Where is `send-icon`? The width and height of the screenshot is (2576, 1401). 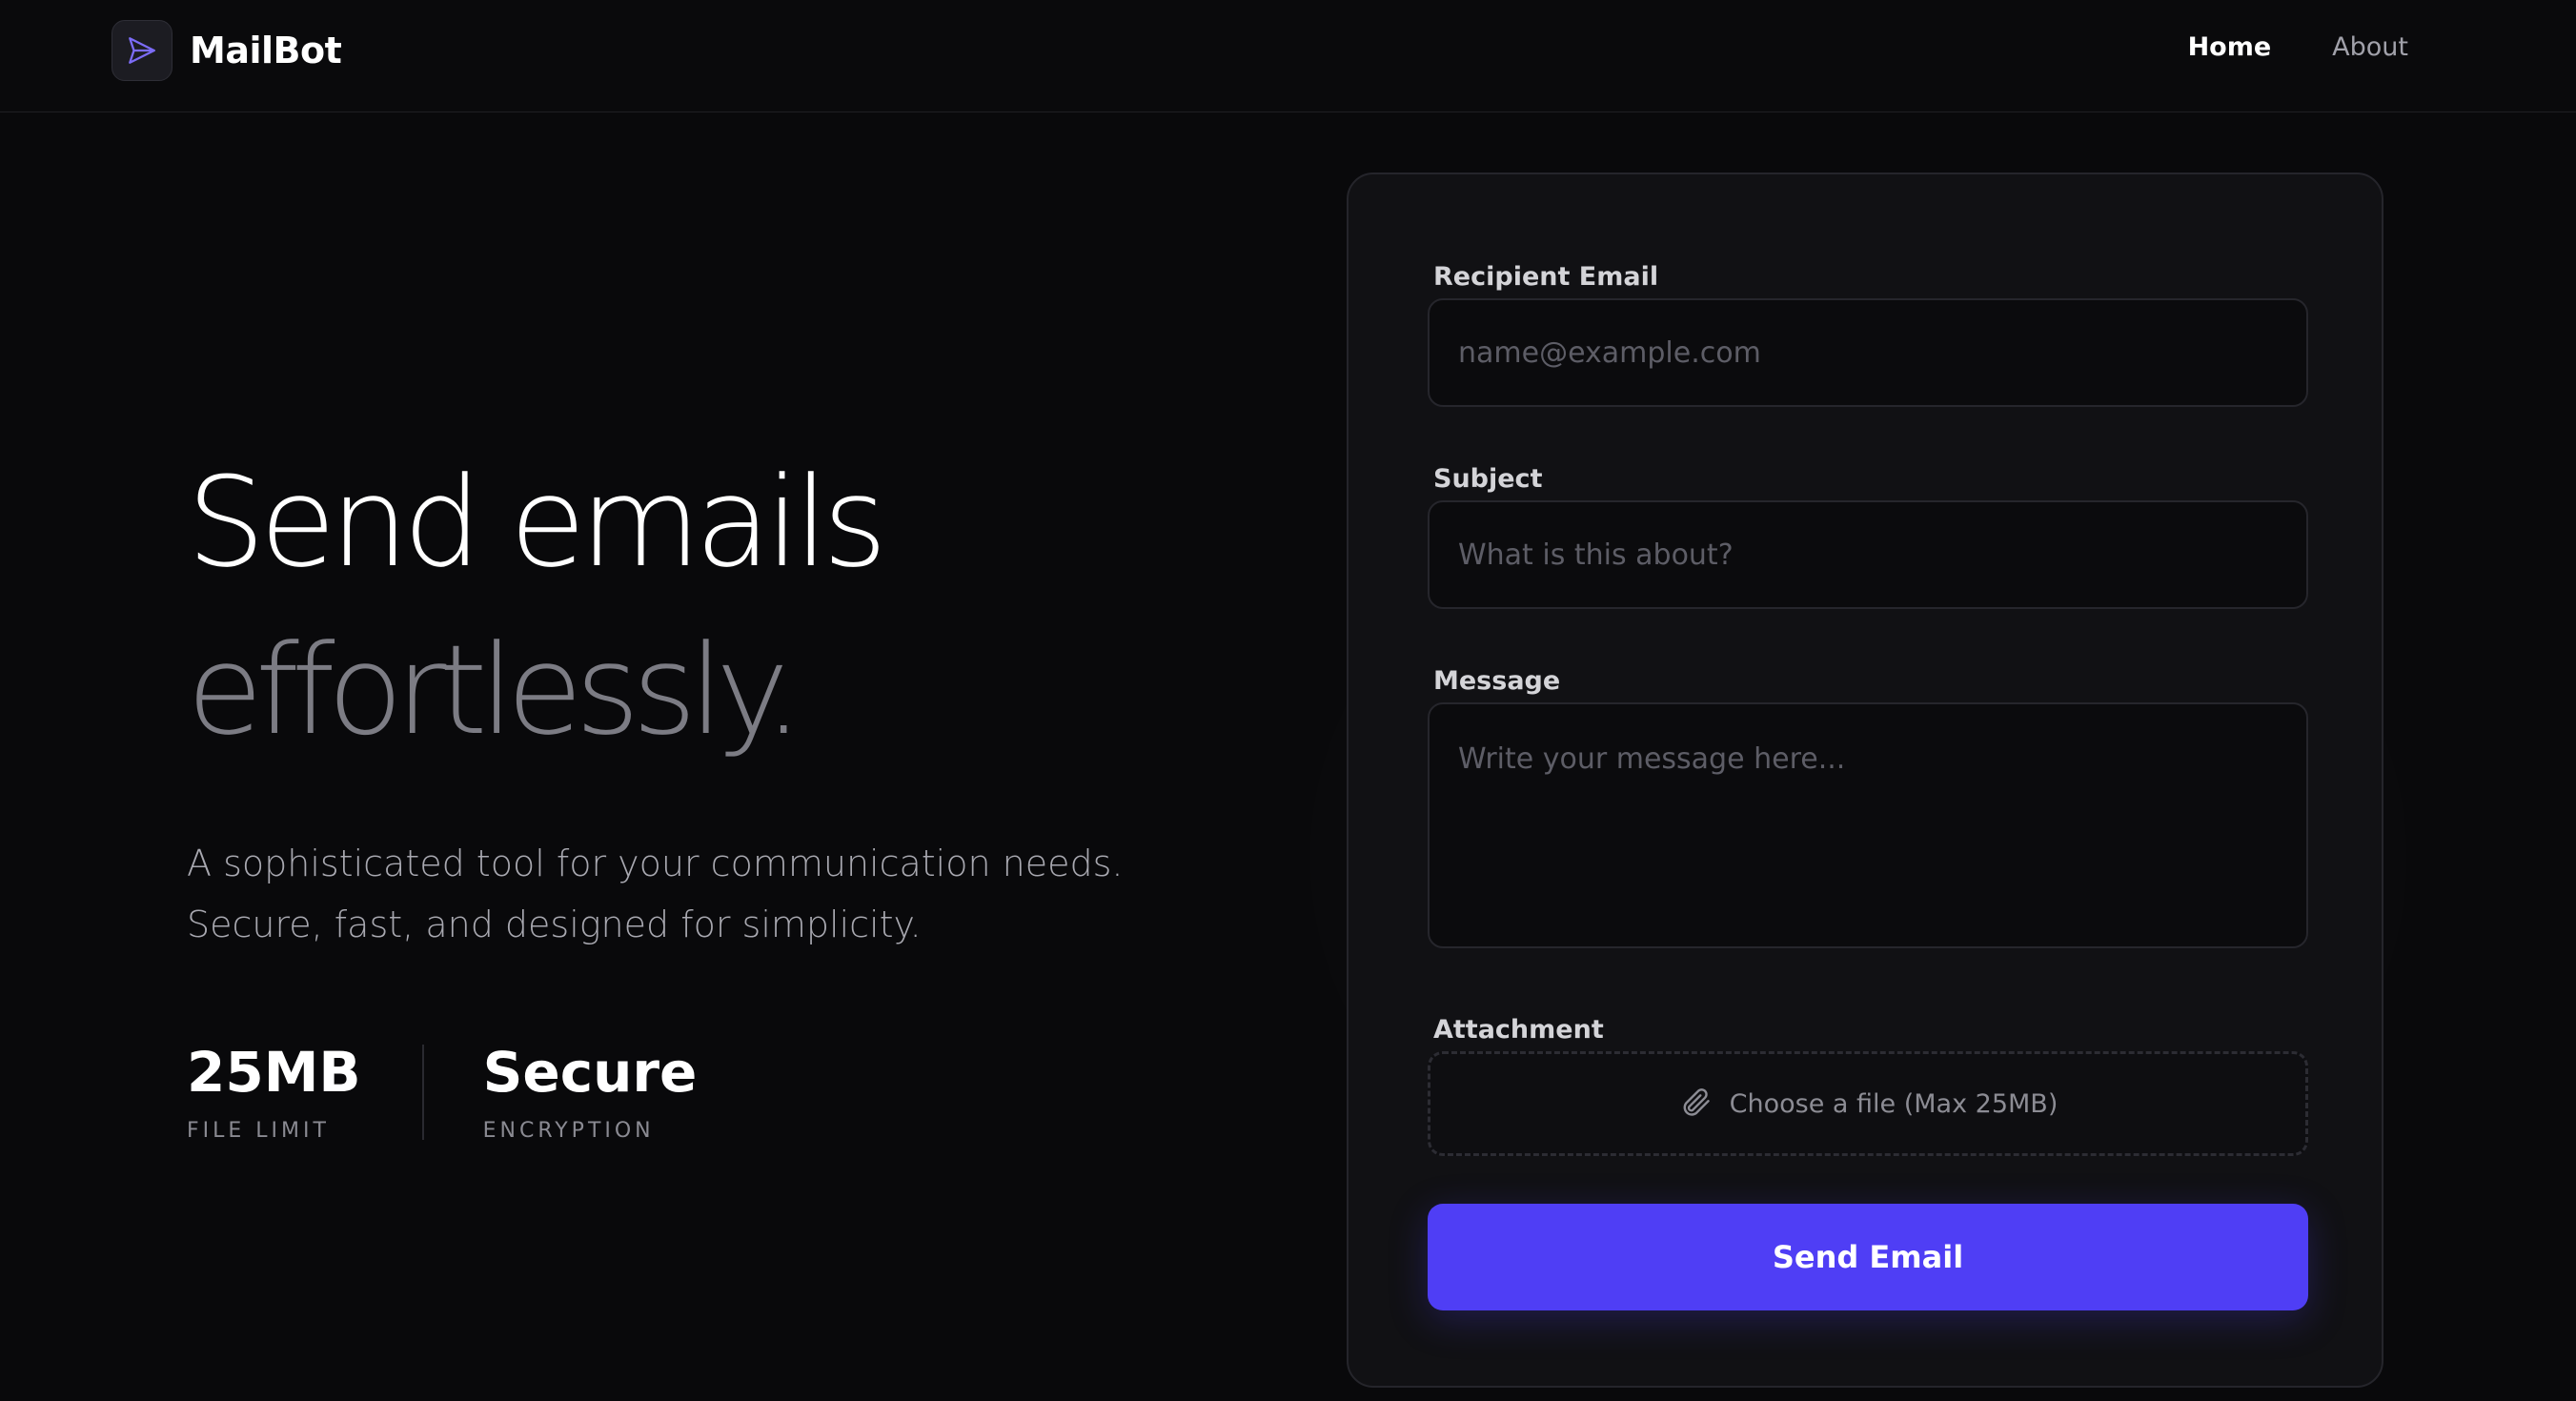 send-icon is located at coordinates (142, 50).